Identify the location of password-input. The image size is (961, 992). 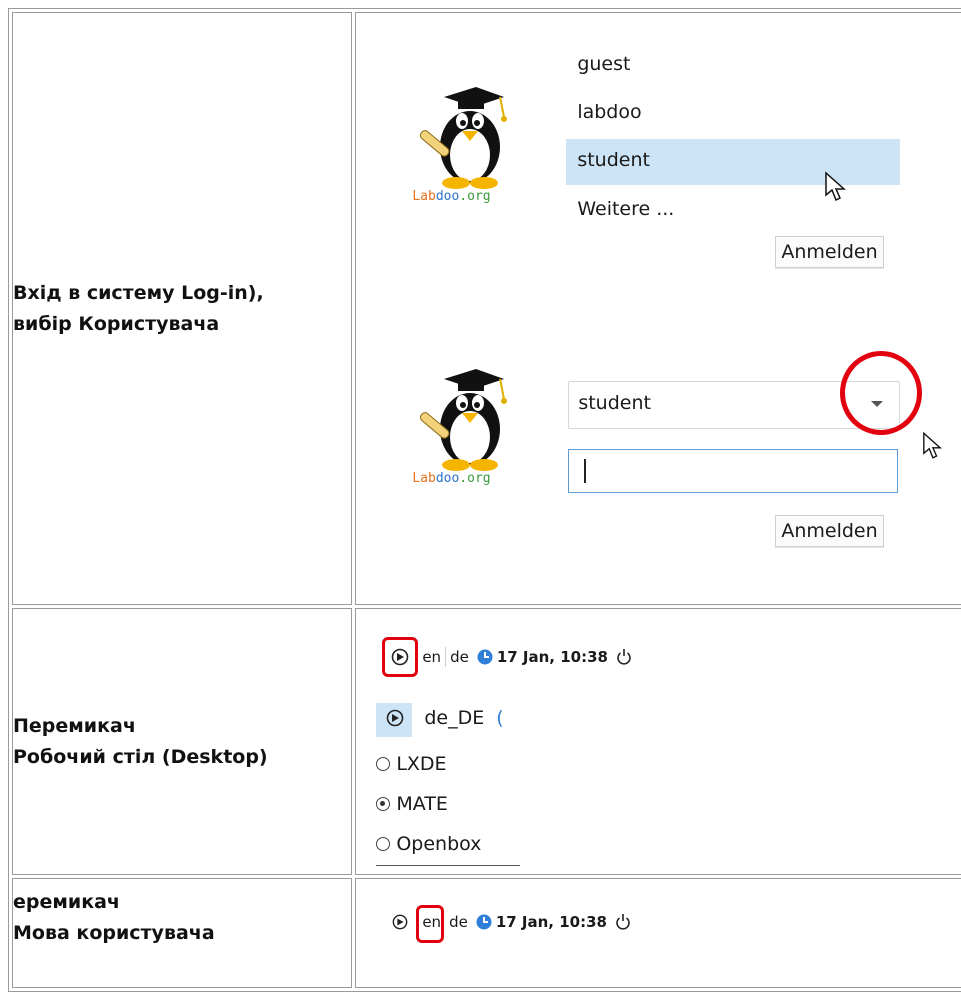
(733, 471).